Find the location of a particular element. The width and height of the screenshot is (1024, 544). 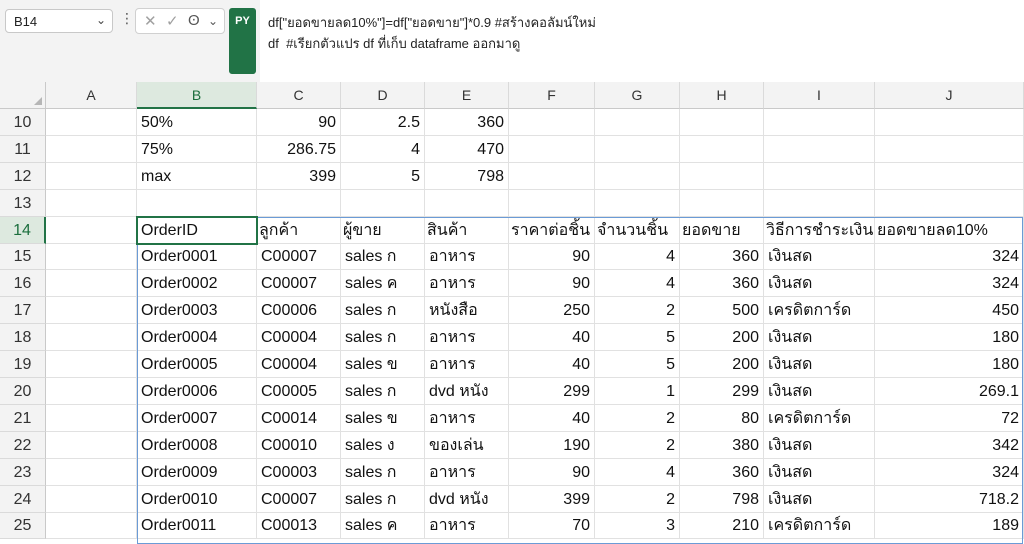

cell-c14: ลูกค้า is located at coordinates (299, 230).